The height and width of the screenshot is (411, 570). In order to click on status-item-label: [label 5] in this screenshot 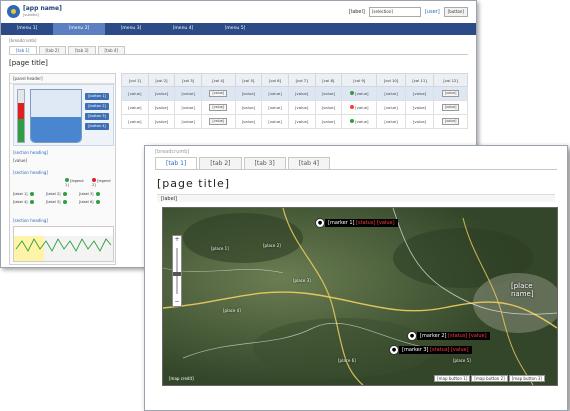, I will do `click(53, 202)`.